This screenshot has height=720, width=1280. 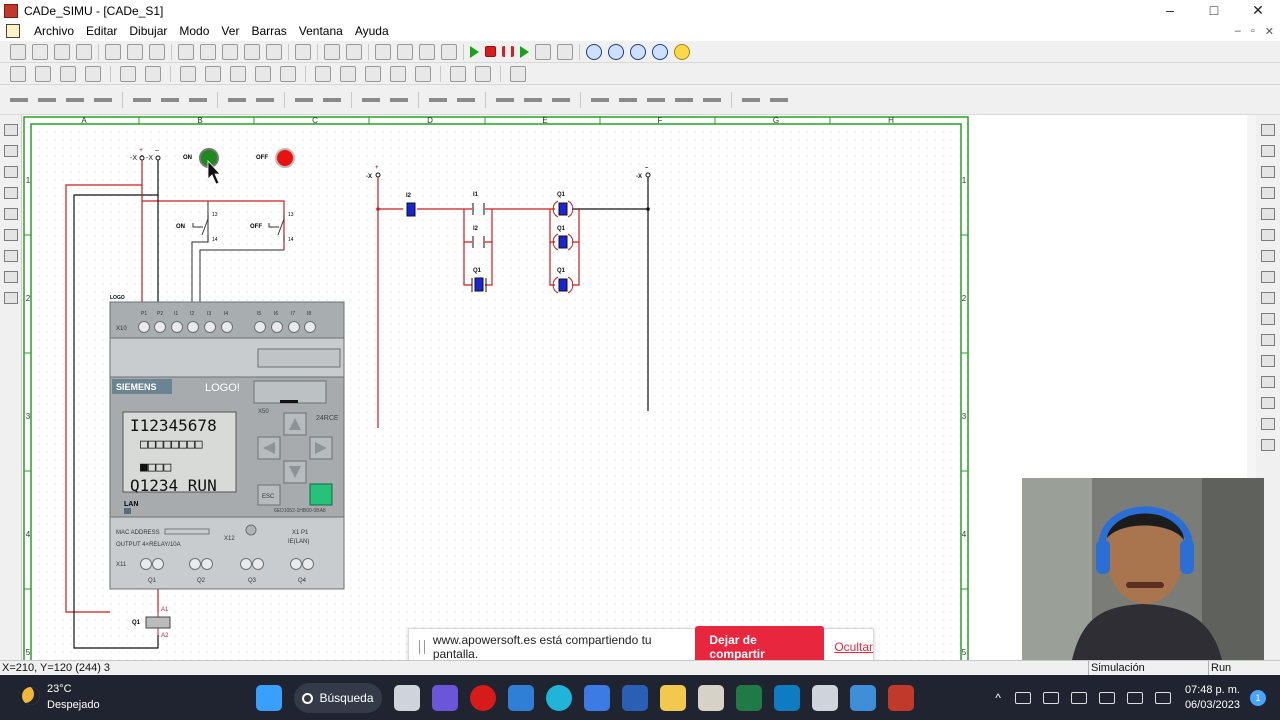 What do you see at coordinates (561, 99) in the screenshot?
I see `cable-3-icon` at bounding box center [561, 99].